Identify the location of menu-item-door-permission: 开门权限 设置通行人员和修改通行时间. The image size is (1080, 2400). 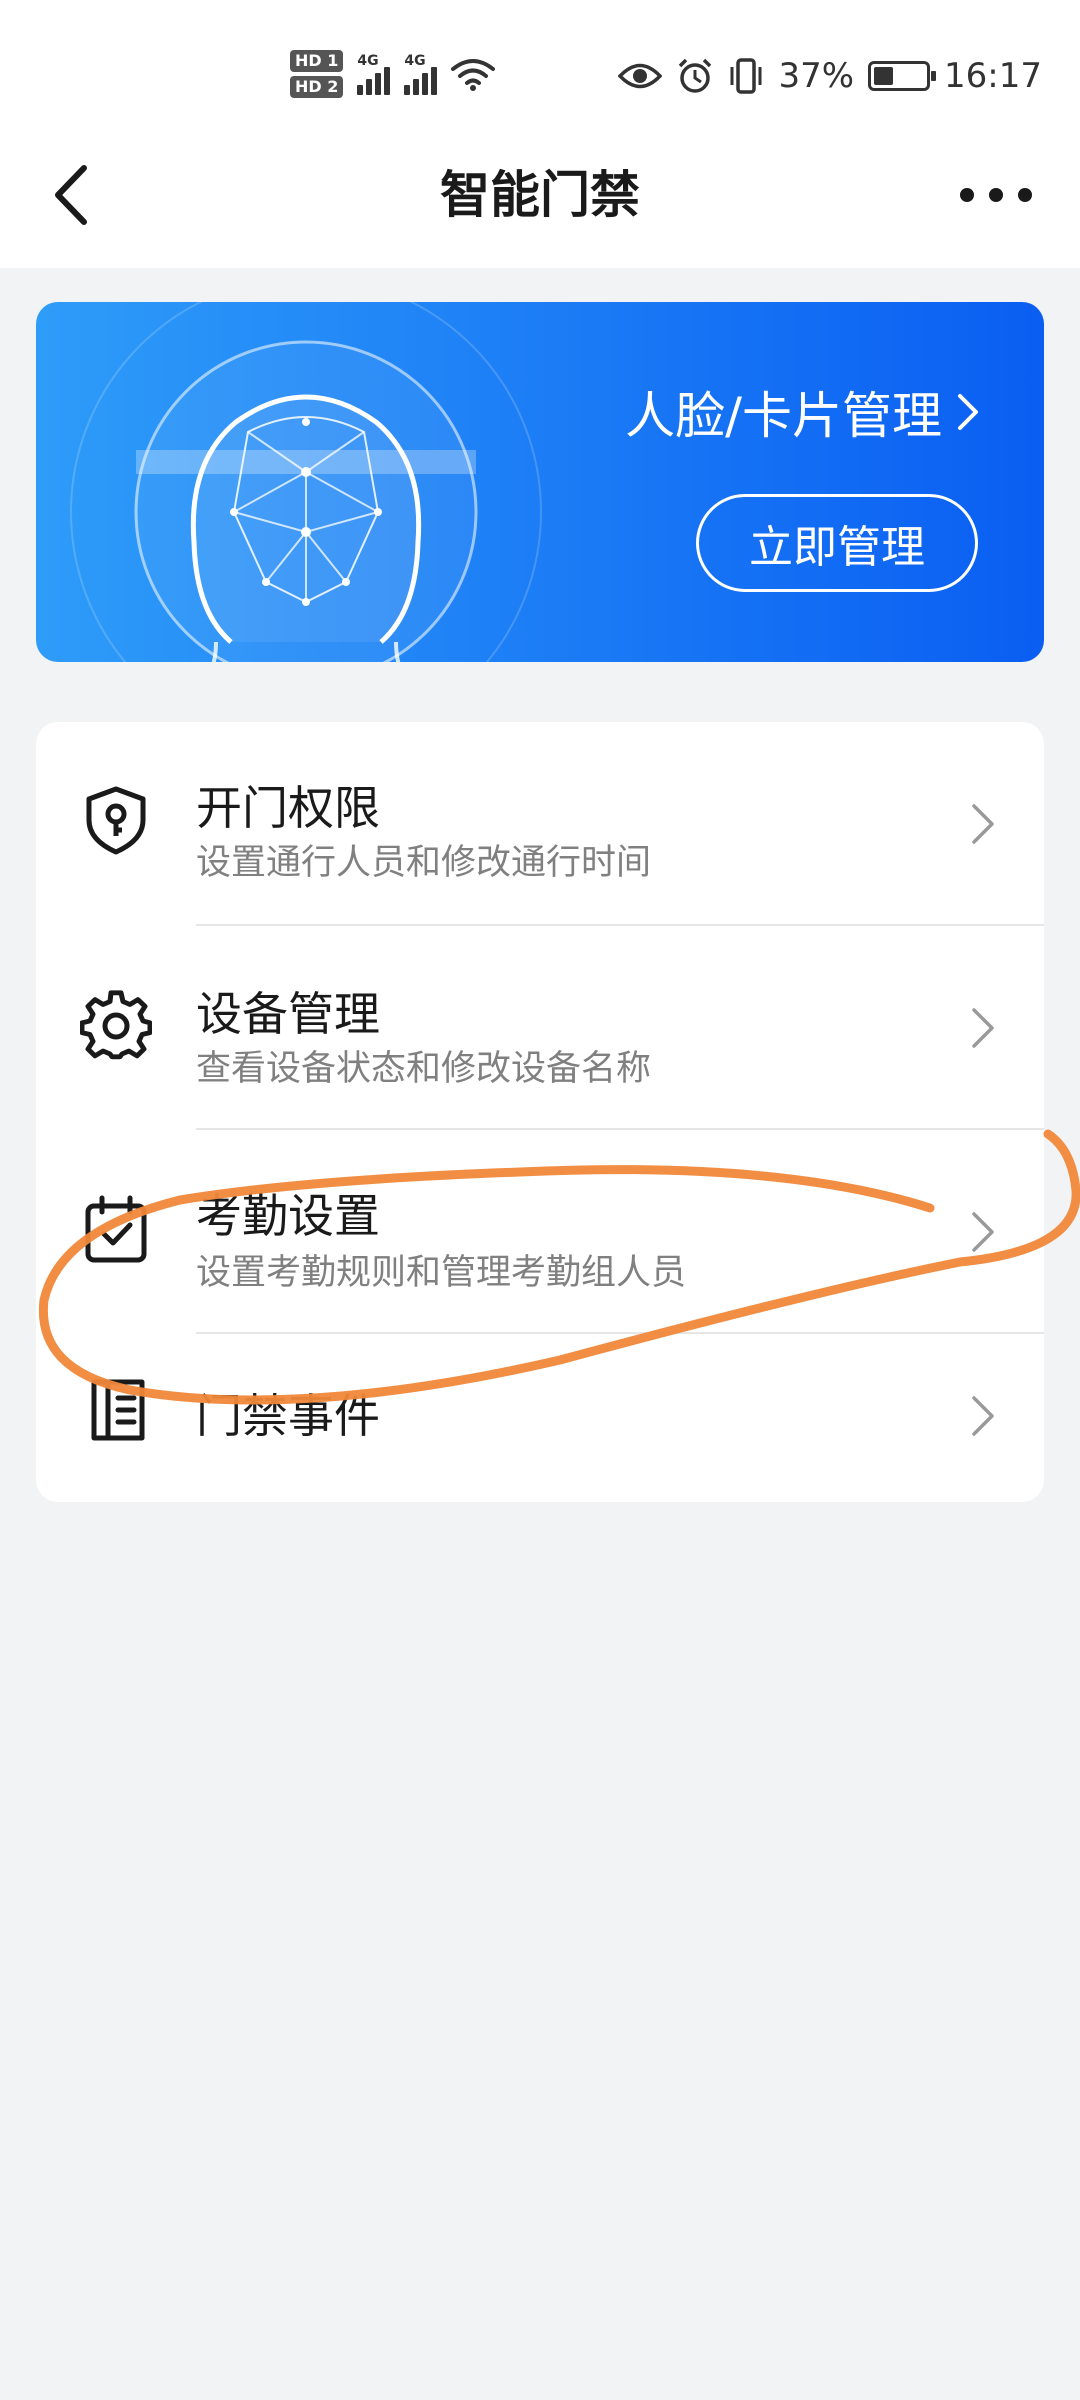
(540, 823).